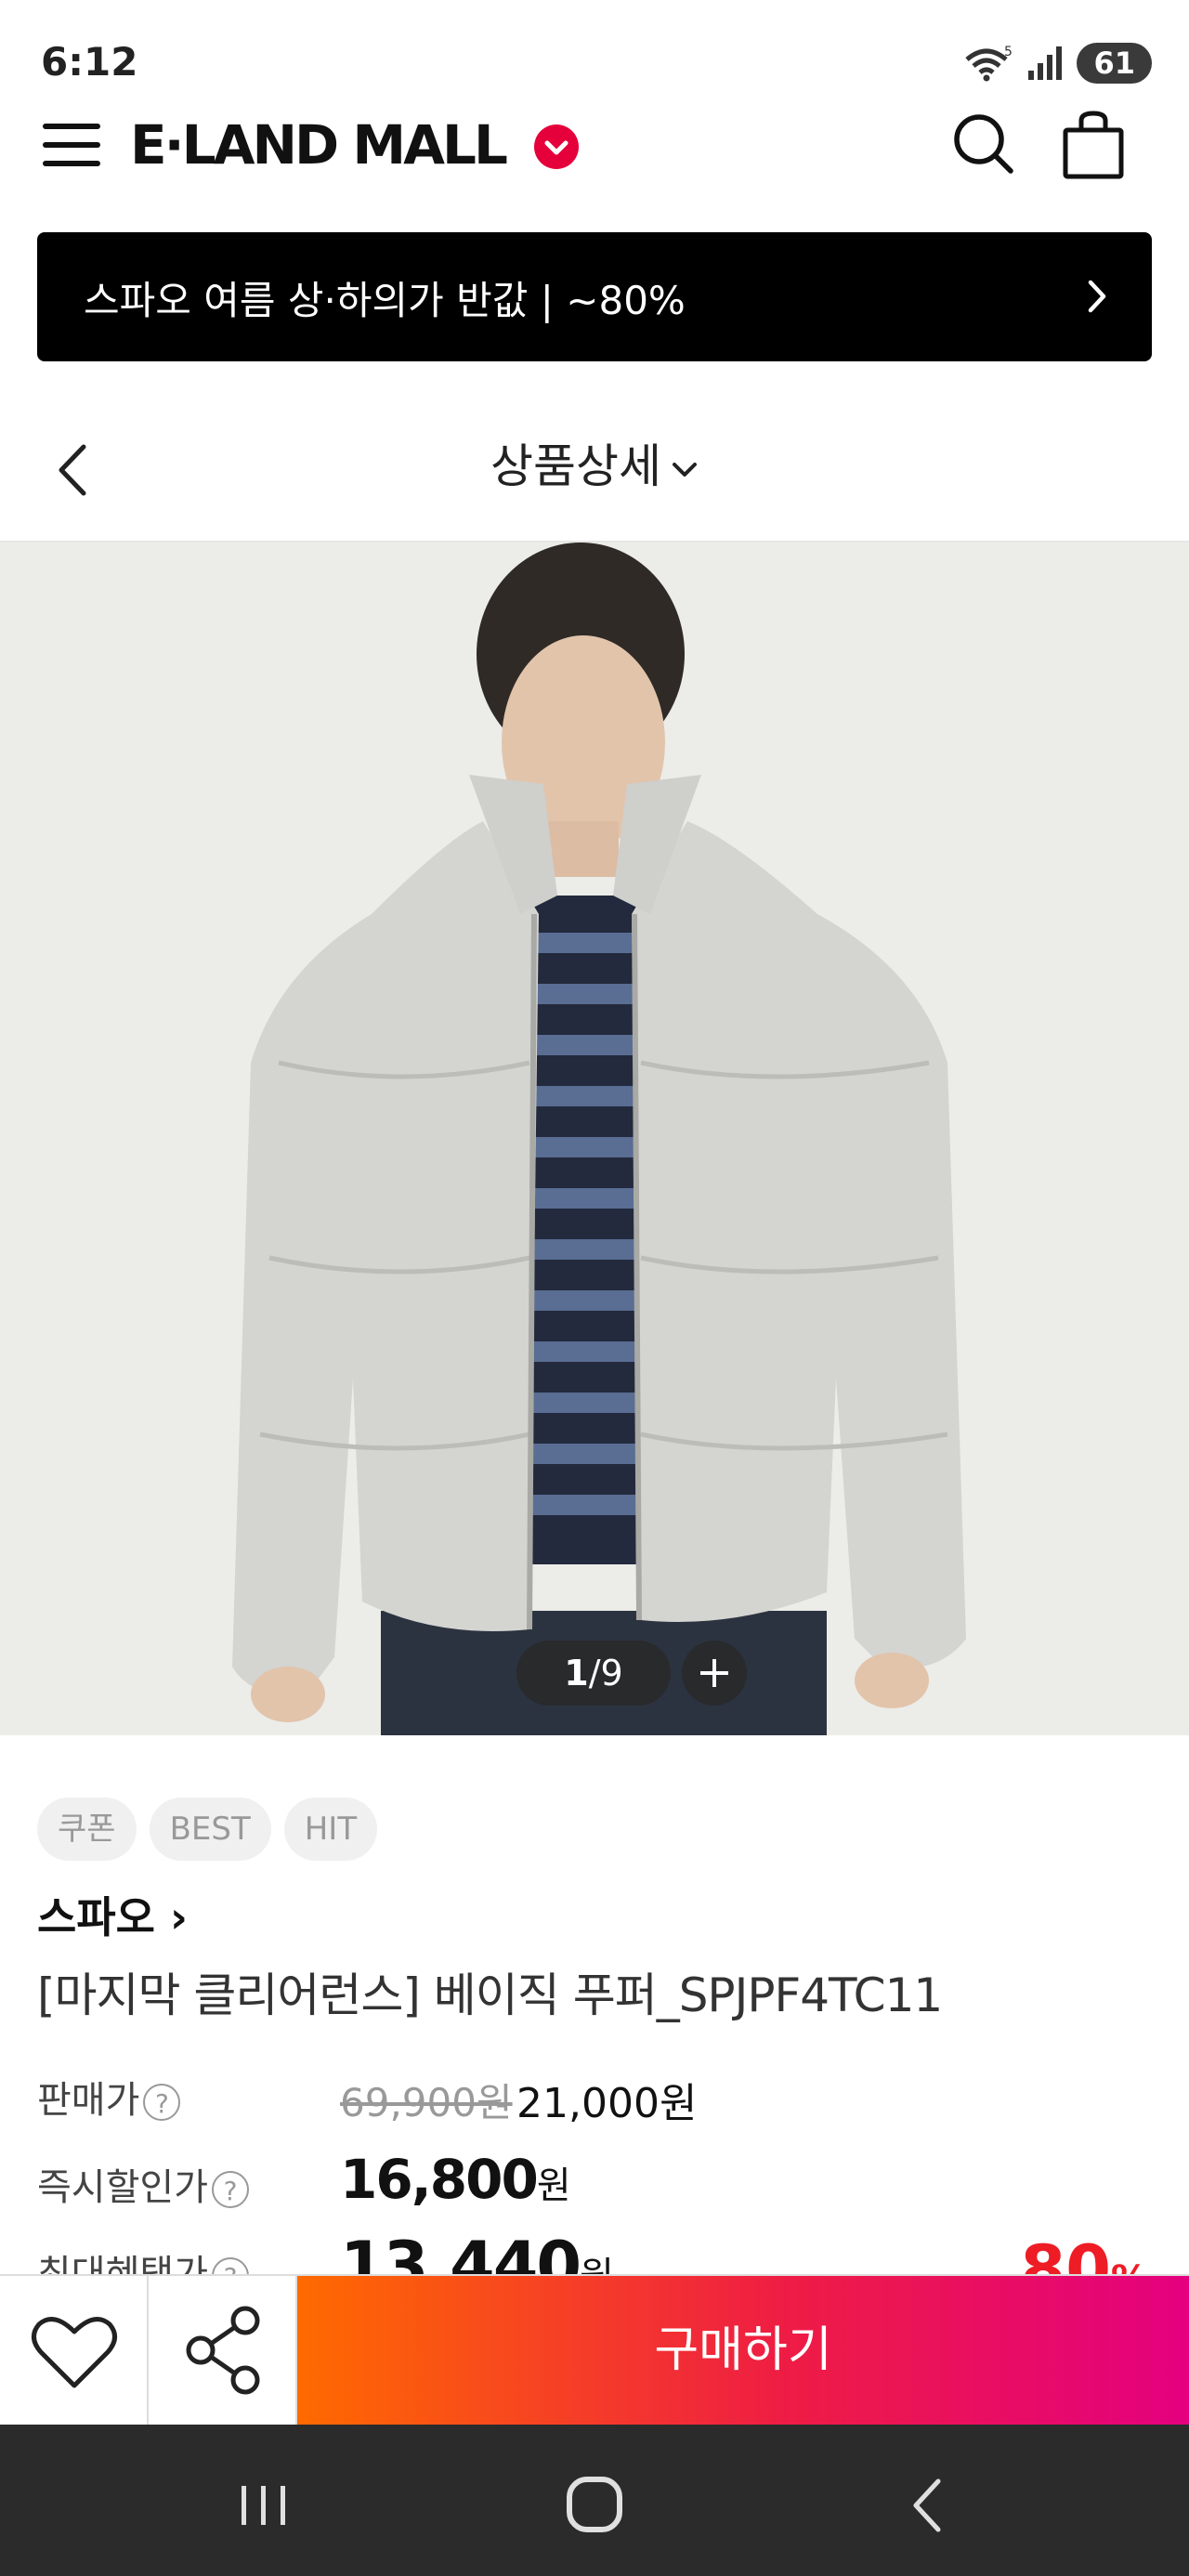 Image resolution: width=1189 pixels, height=2576 pixels. I want to click on page-title-label: 상품상세, so click(575, 466).